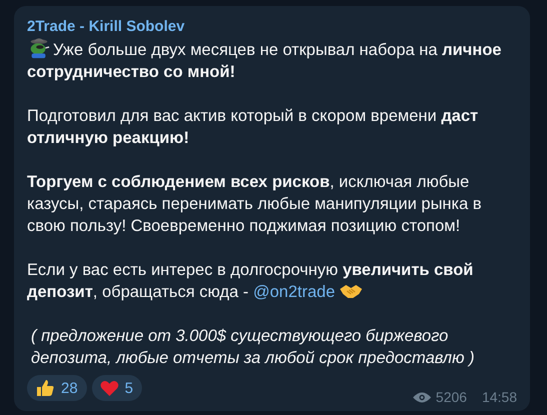  I want to click on view-count: 5206, so click(451, 397).